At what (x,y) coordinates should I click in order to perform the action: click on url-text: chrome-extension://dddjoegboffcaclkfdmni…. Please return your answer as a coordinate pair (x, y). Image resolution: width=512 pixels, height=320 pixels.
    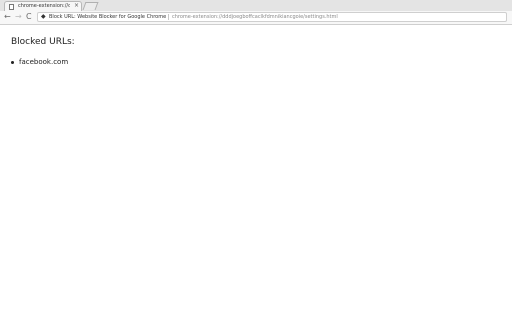
    Looking at the image, I should click on (255, 17).